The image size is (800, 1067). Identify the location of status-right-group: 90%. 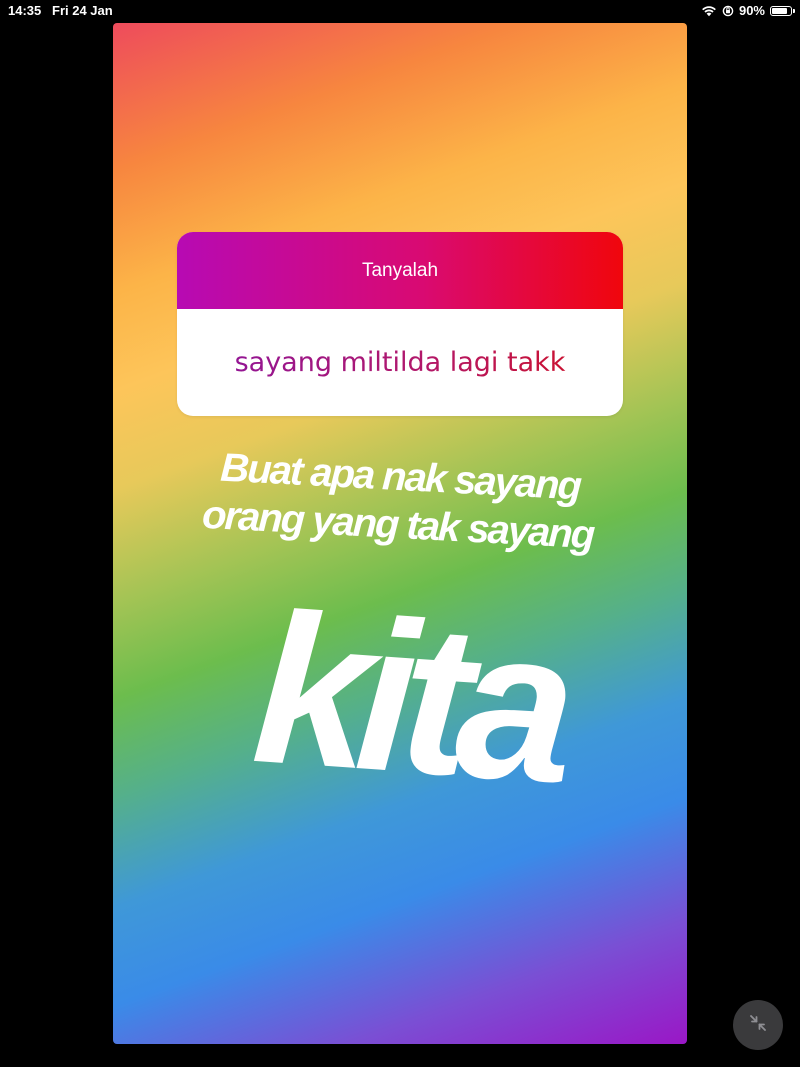
(748, 10).